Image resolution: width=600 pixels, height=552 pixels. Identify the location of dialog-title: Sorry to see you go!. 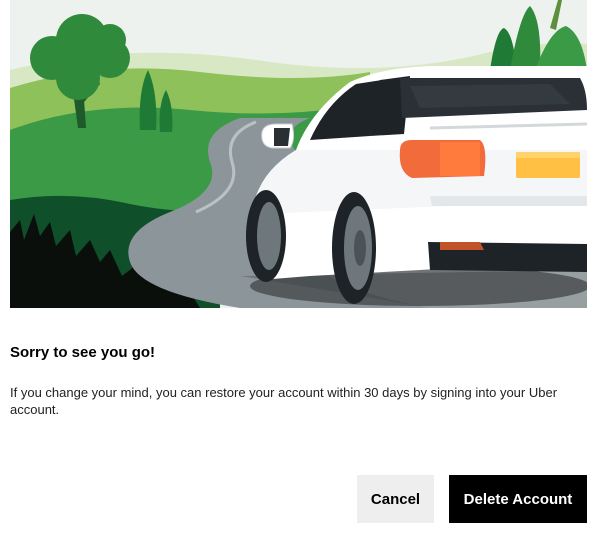
(83, 352).